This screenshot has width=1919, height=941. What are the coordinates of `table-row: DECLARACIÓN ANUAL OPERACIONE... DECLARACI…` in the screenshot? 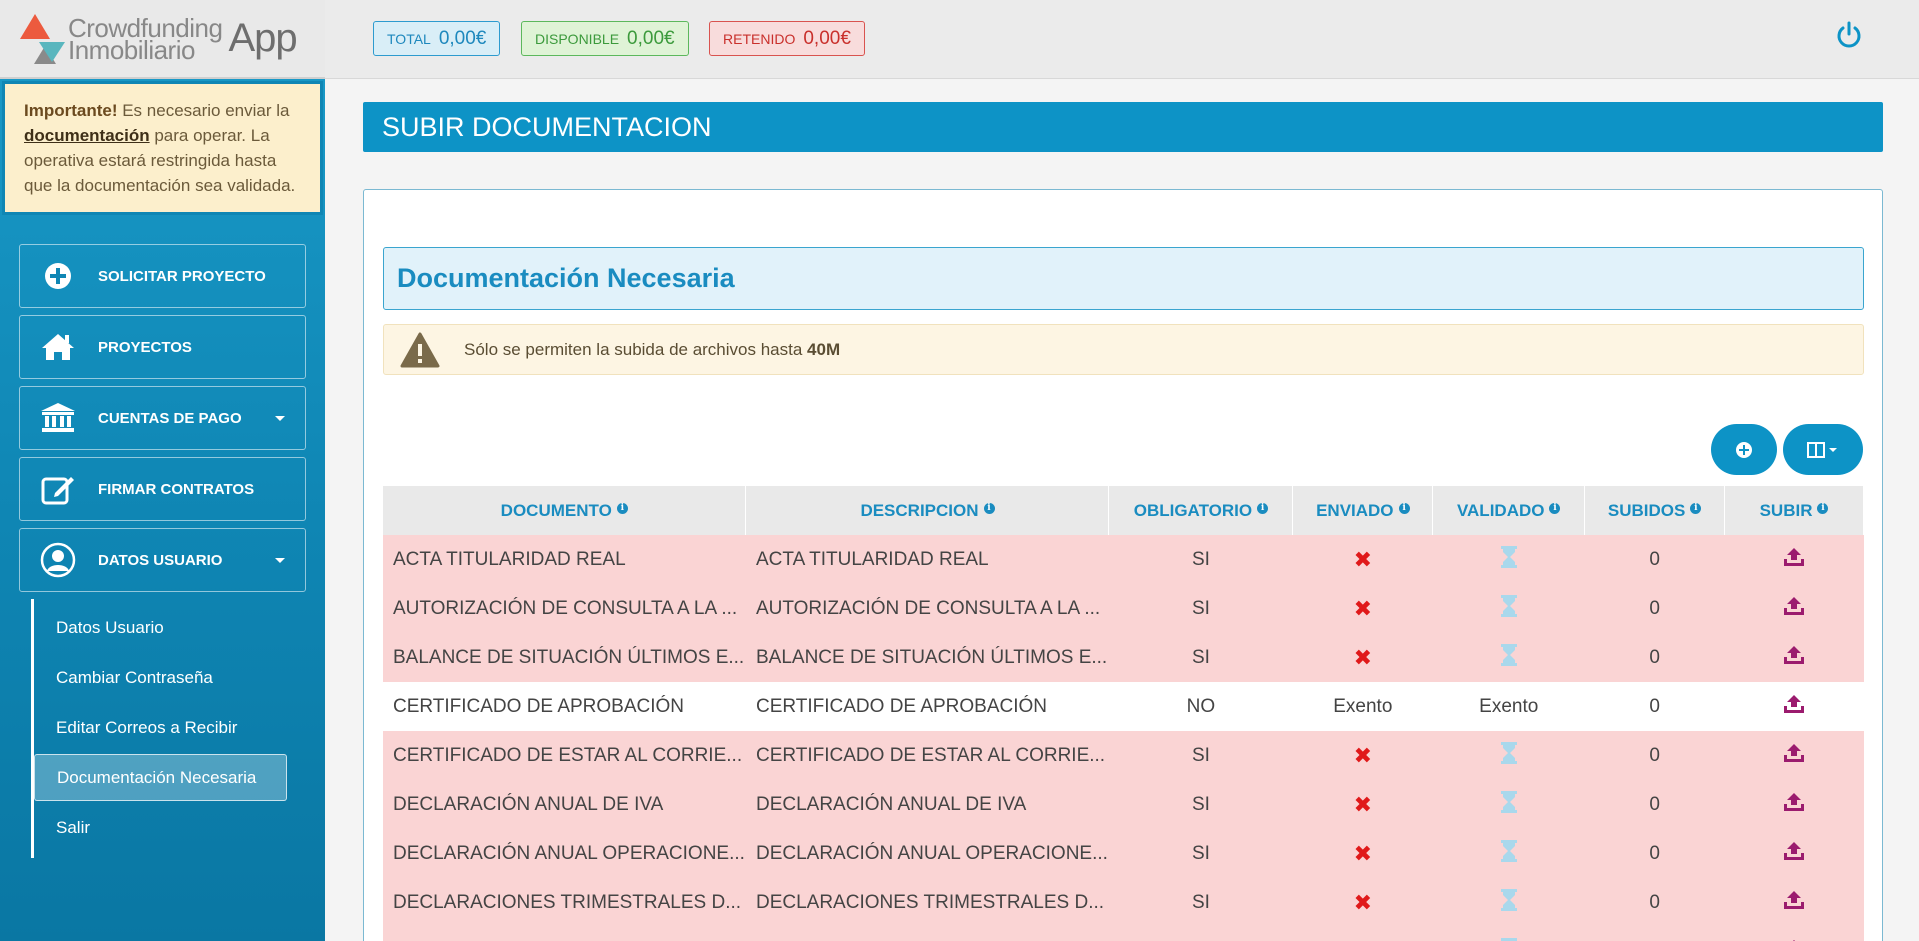 It's located at (1123, 853).